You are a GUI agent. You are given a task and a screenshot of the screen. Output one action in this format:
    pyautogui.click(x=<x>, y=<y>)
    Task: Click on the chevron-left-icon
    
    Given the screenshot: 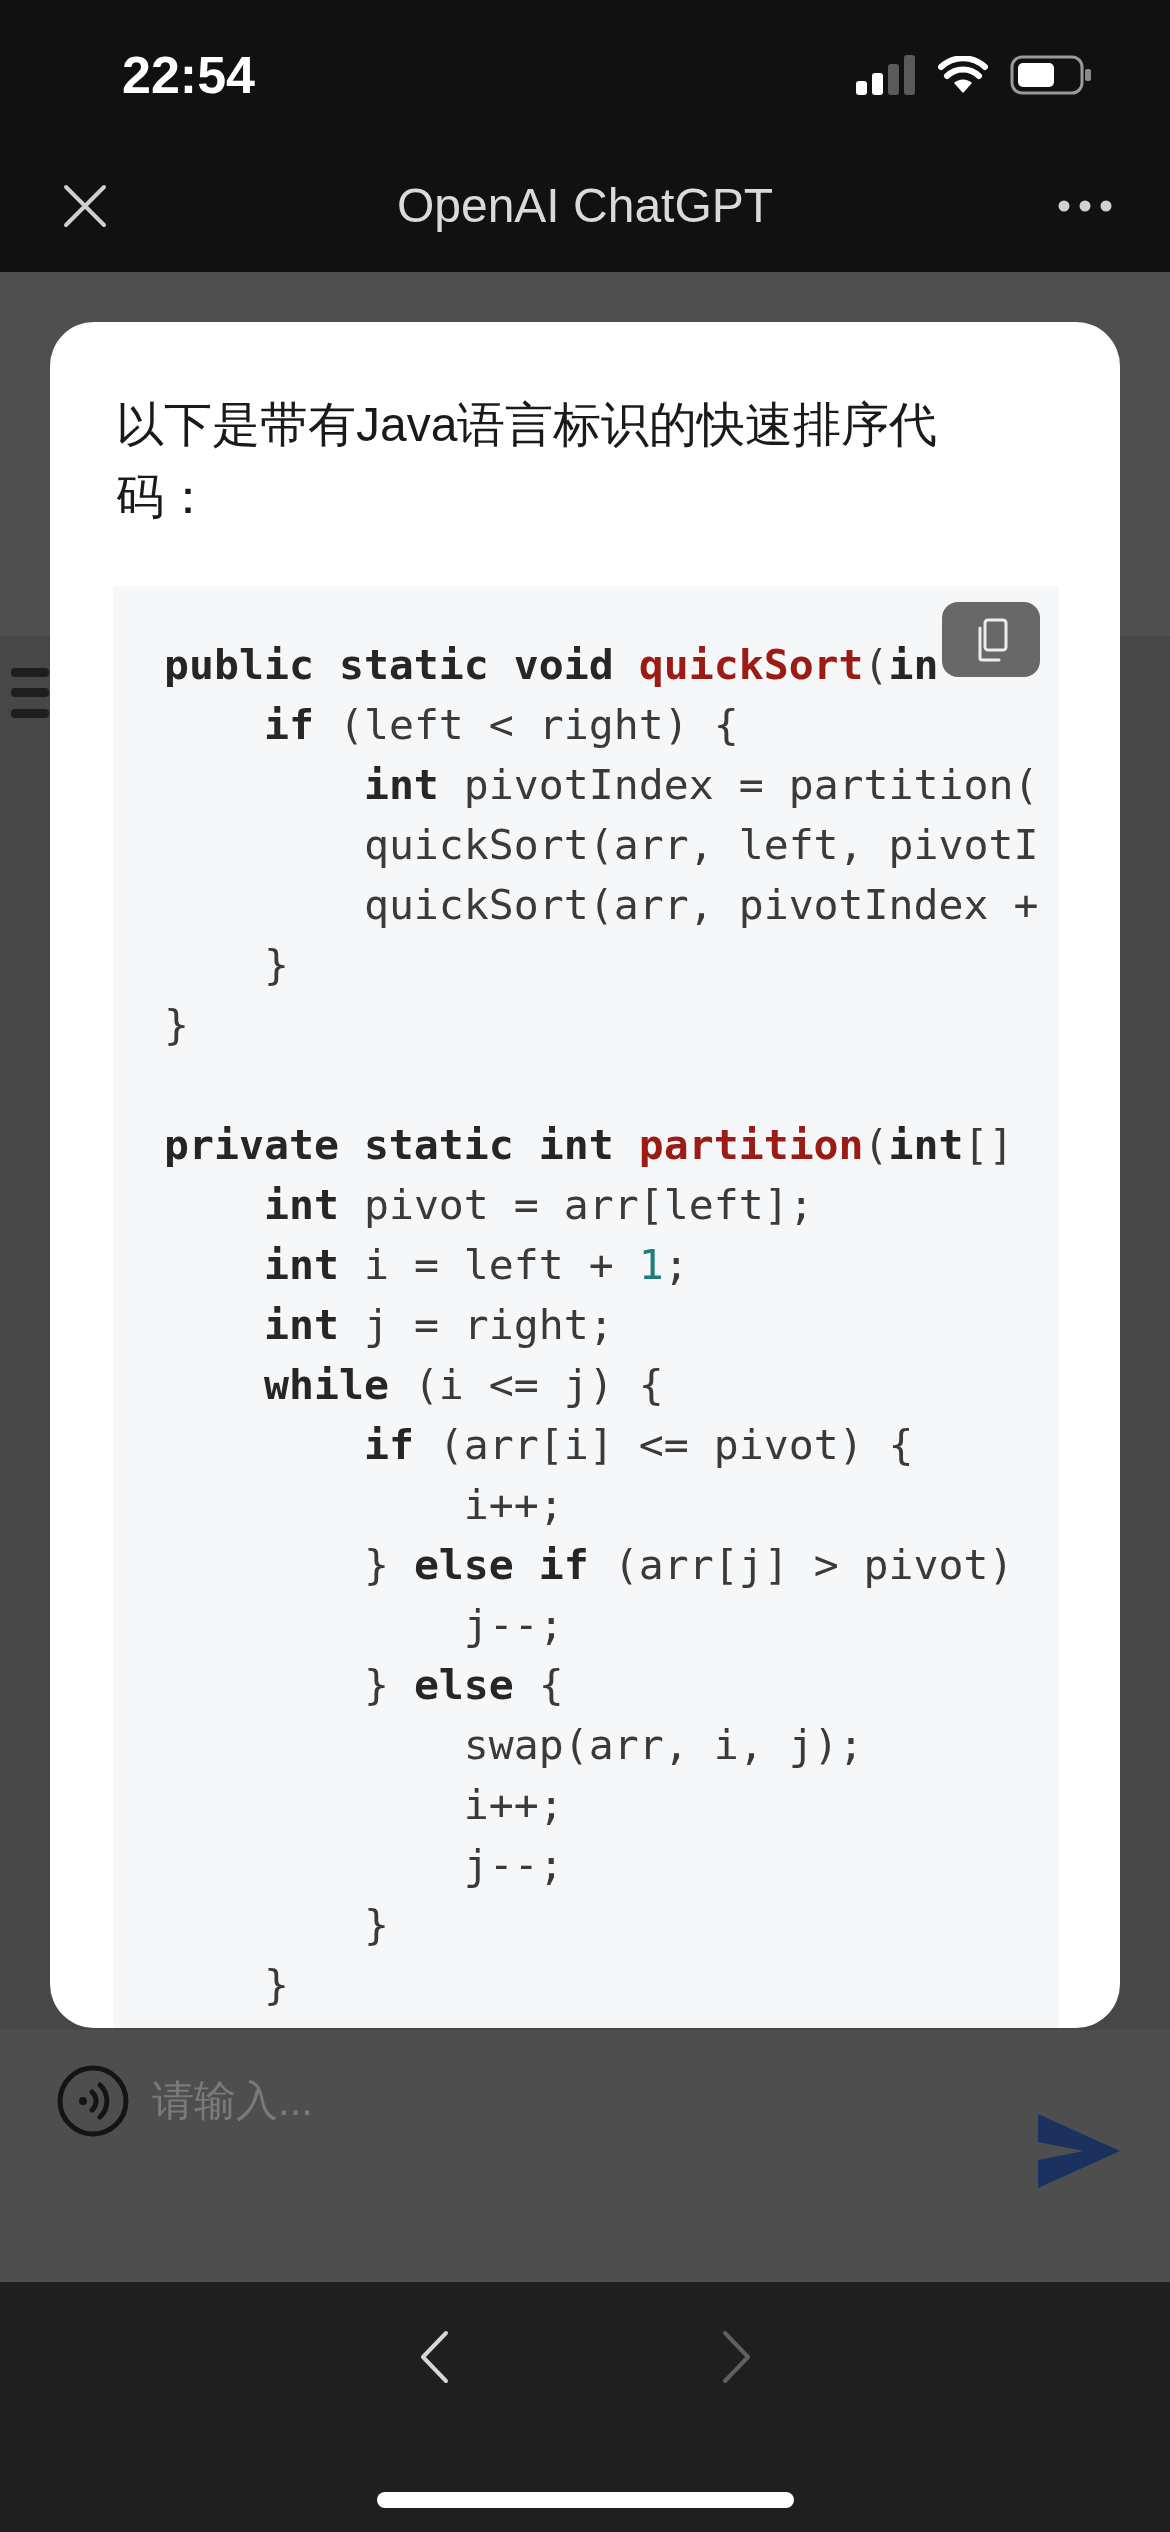 What is the action you would take?
    pyautogui.click(x=433, y=2357)
    